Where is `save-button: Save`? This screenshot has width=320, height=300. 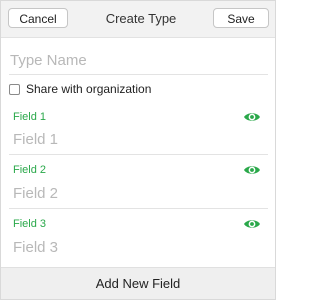
save-button: Save is located at coordinates (241, 18).